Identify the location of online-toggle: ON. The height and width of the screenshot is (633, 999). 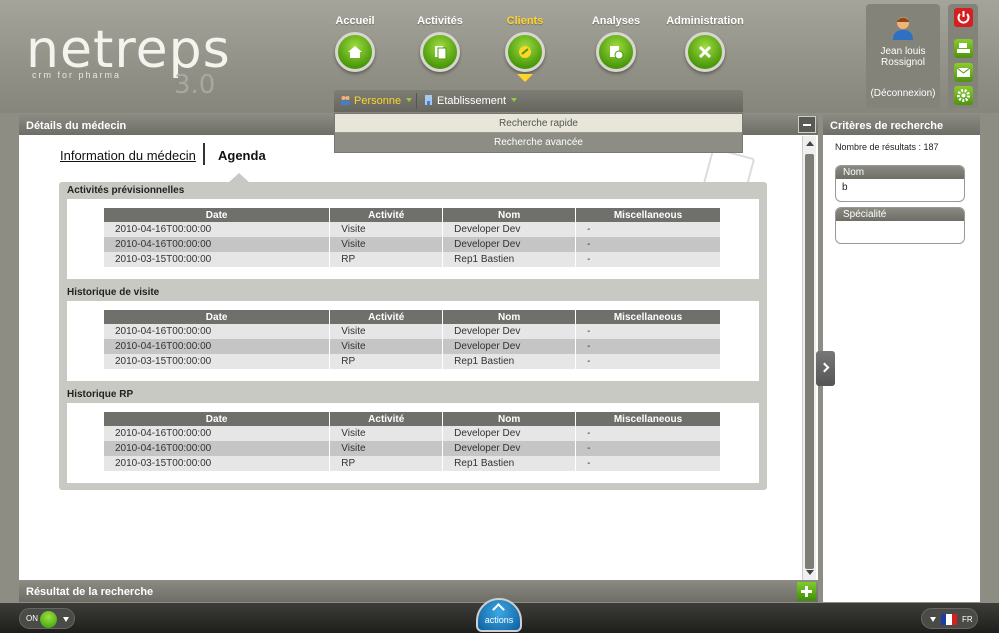
(47, 618).